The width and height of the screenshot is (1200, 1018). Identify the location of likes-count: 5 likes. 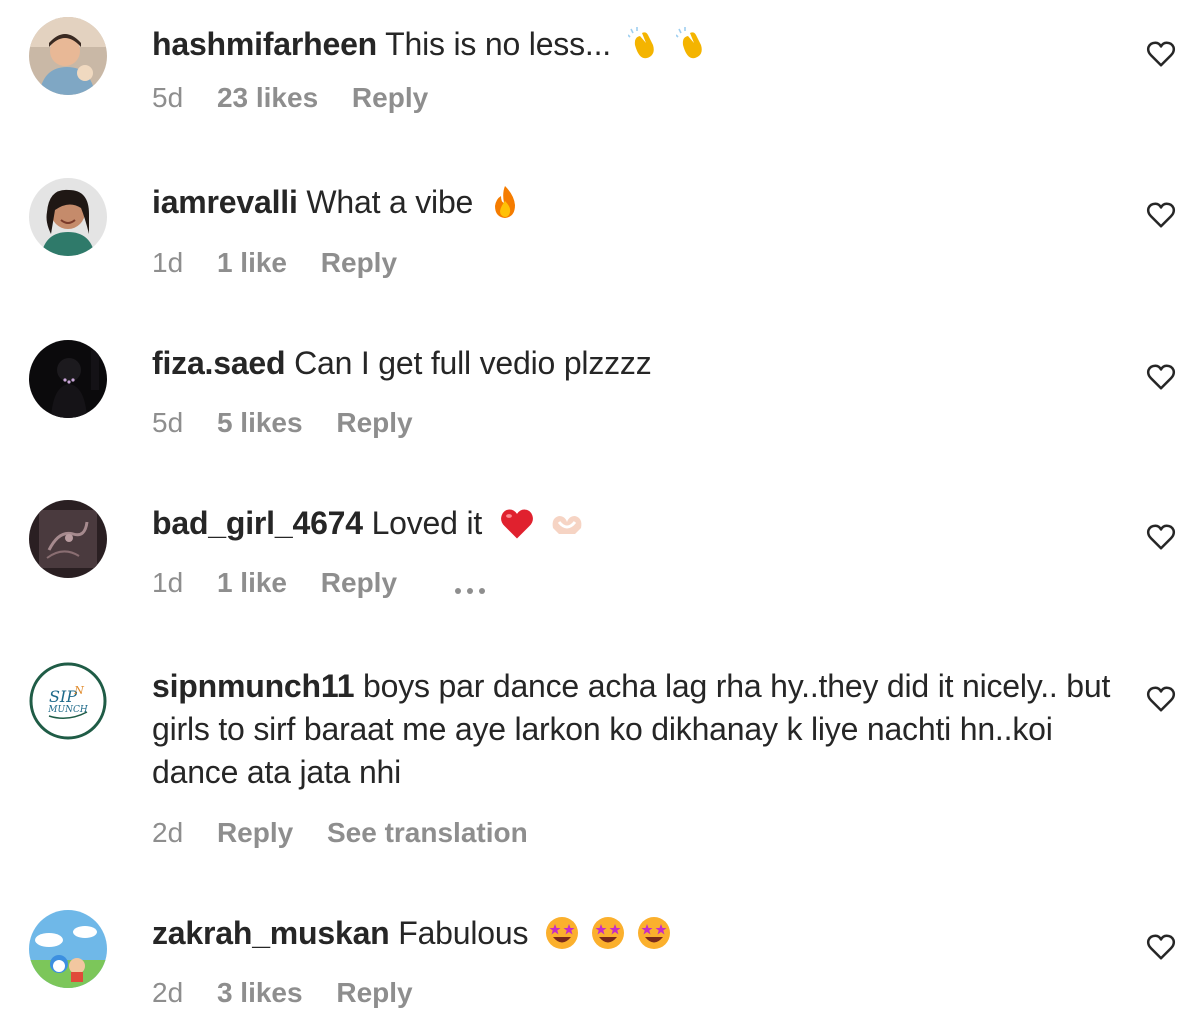
(260, 423).